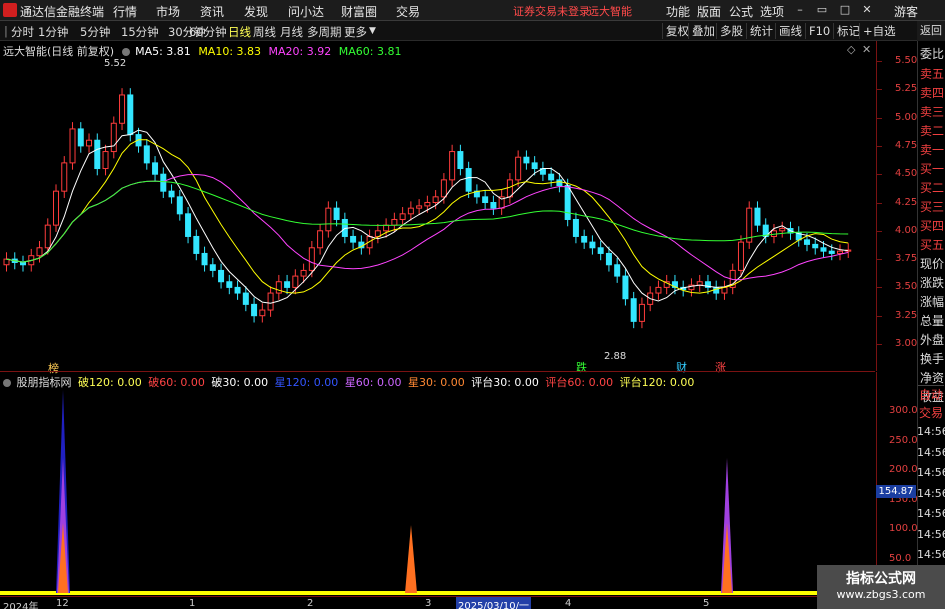 This screenshot has width=945, height=609. I want to click on multi-stock-button: 多股, so click(731, 31).